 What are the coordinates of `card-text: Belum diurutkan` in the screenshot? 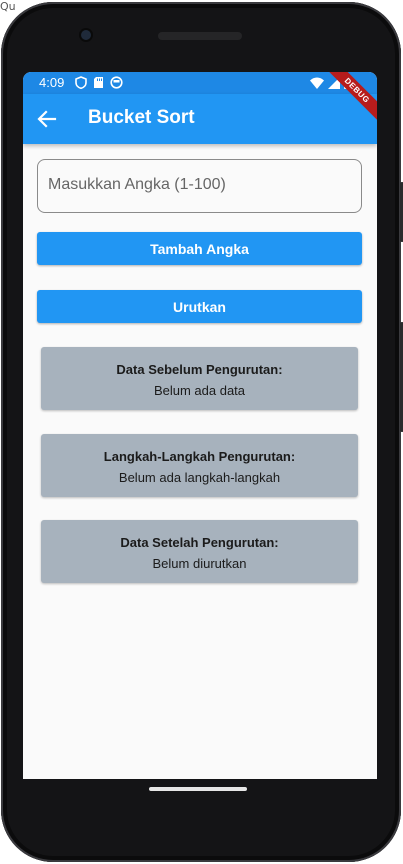 It's located at (199, 563).